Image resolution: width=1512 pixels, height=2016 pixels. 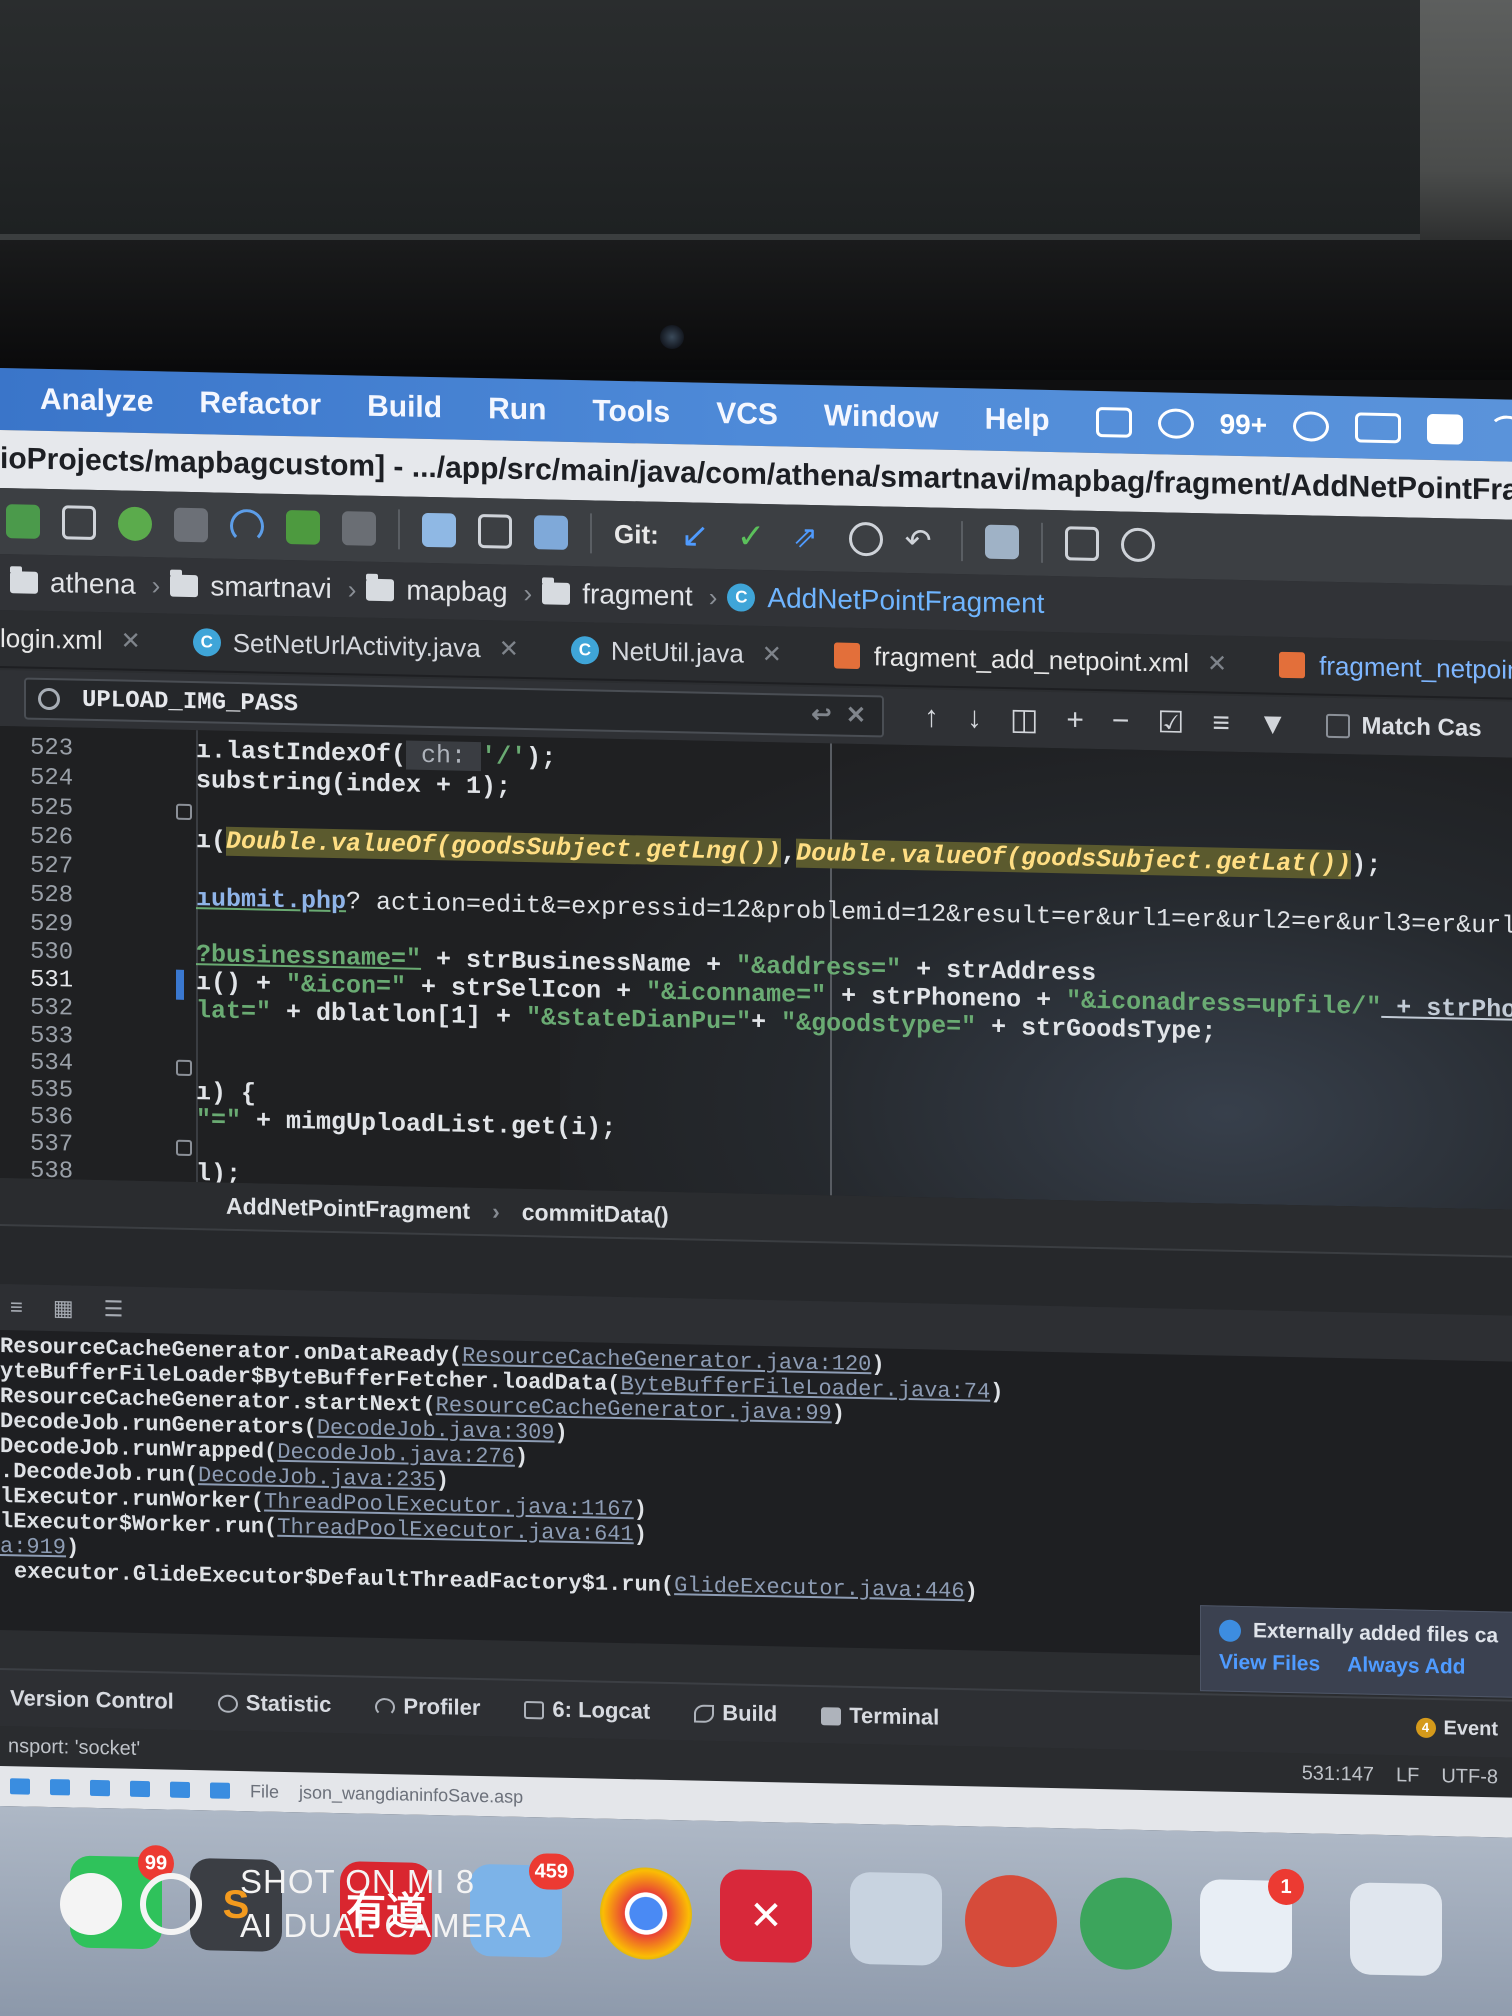 I want to click on editor-crumb-class: AddNetPointFragment, so click(x=348, y=1208).